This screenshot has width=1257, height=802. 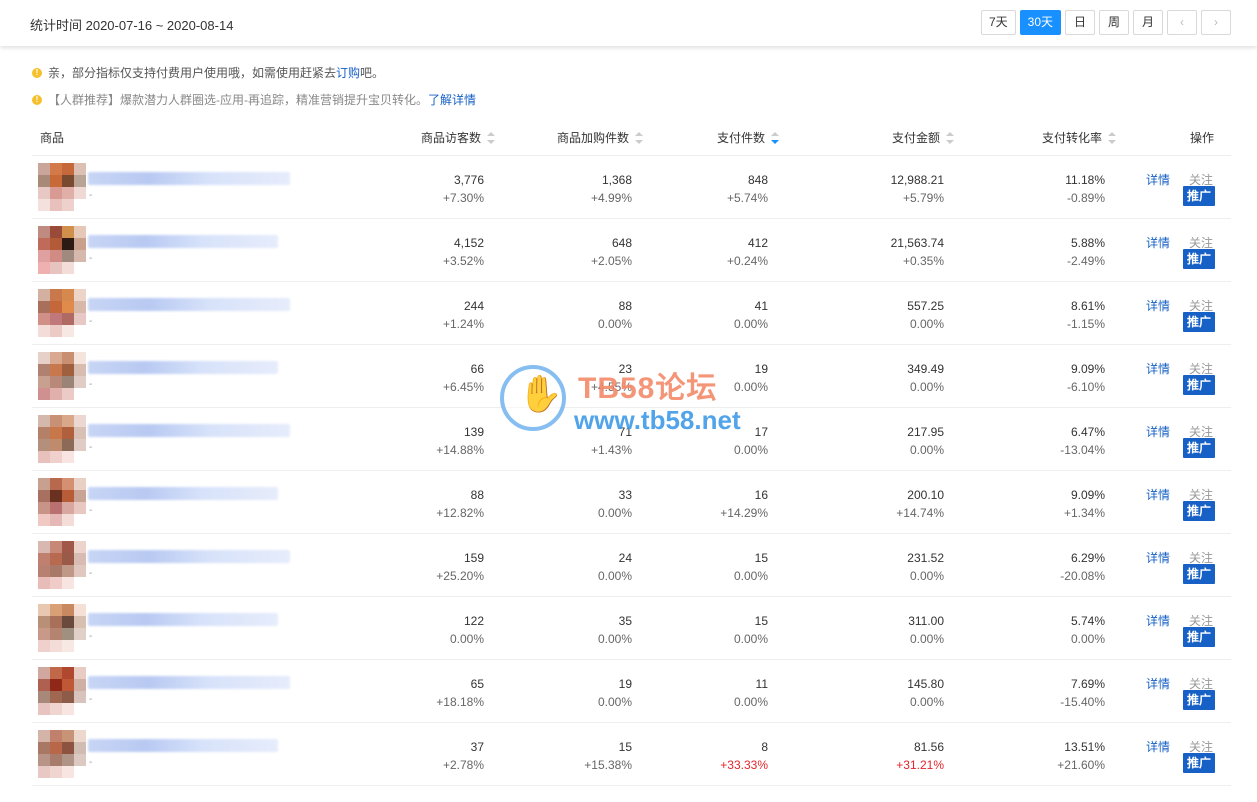 I want to click on paid-value: 8, so click(x=764, y=747).